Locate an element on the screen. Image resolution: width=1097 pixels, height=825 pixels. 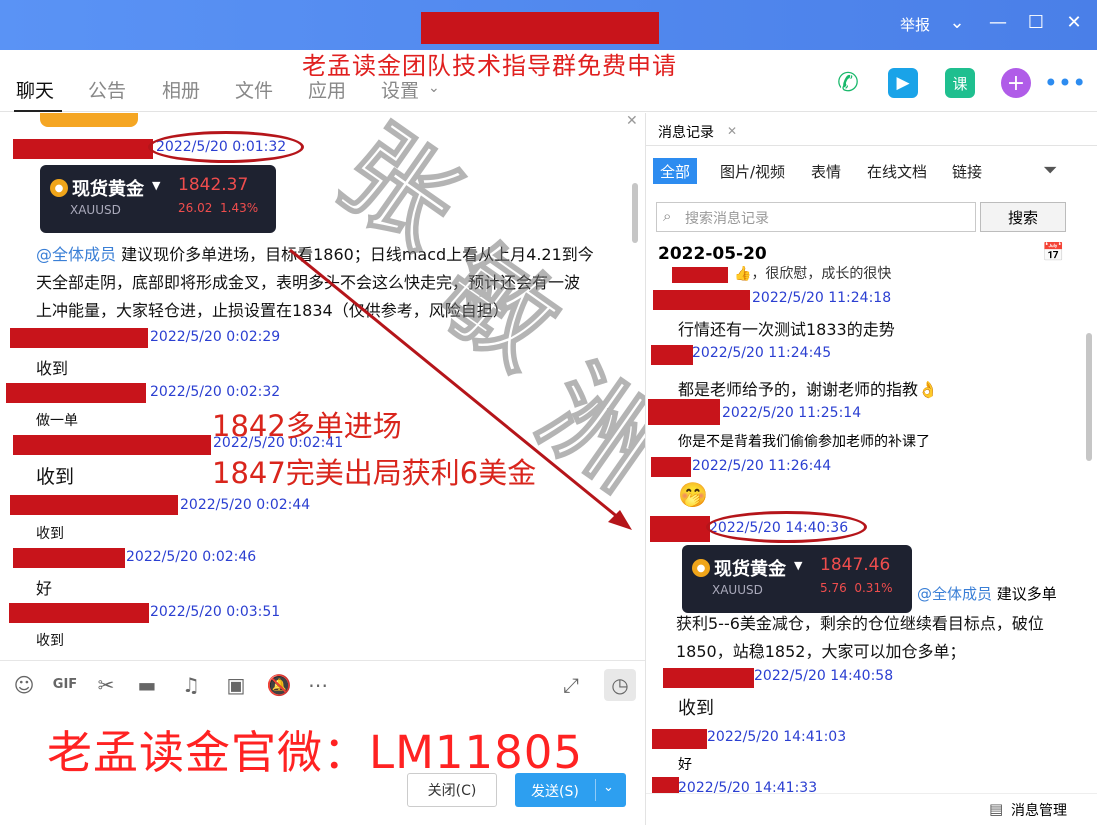
laughing-emoji-icon: 🤭 is located at coordinates (693, 495).